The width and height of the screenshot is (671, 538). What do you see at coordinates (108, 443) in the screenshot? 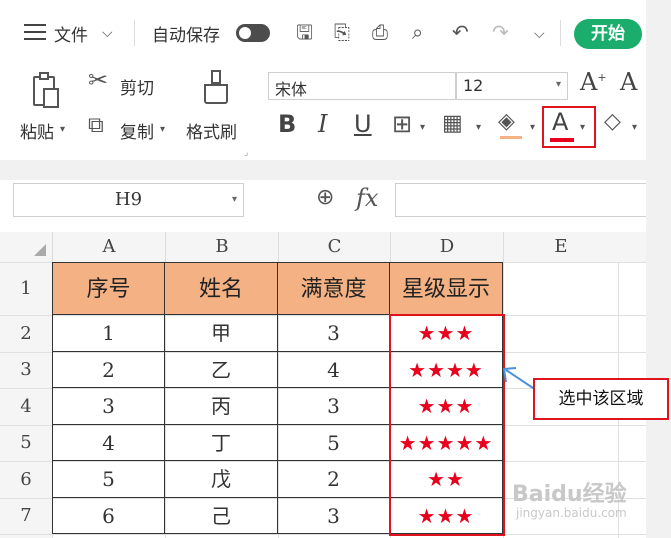
I see `table-cell-no: 4` at bounding box center [108, 443].